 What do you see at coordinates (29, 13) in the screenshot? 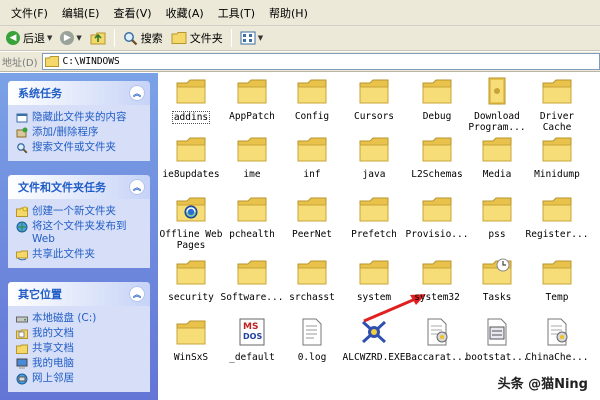
I see `menu-item: 文件(F)` at bounding box center [29, 13].